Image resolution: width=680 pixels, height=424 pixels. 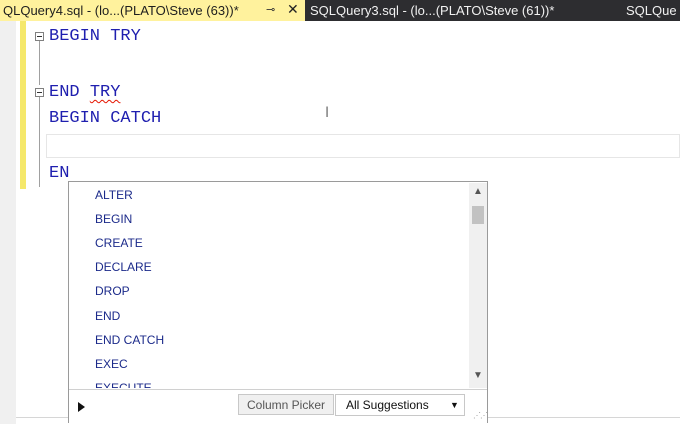 I want to click on play-icon, so click(x=81, y=407).